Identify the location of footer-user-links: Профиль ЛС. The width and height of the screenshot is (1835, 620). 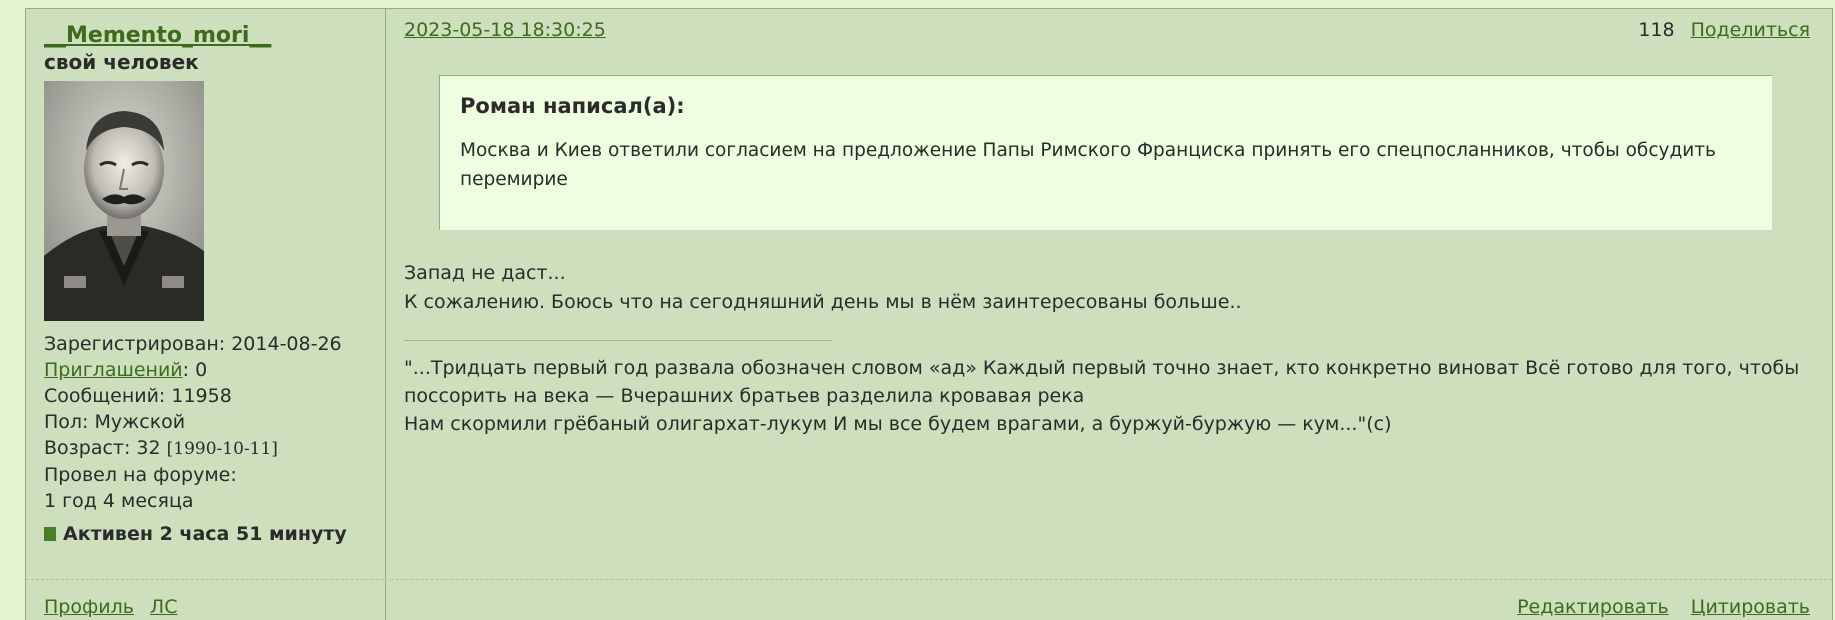
(118, 607).